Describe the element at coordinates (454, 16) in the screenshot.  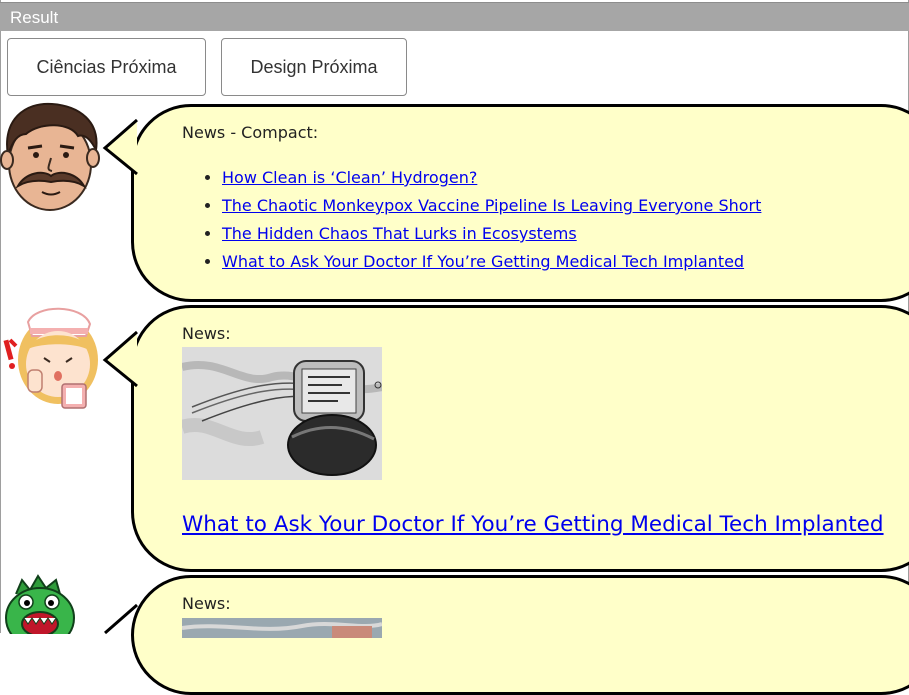
I see `result-header: Result` at that location.